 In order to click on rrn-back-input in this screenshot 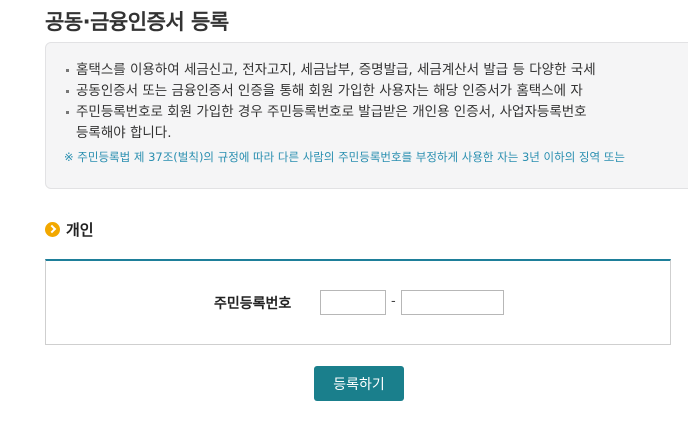, I will do `click(452, 302)`.